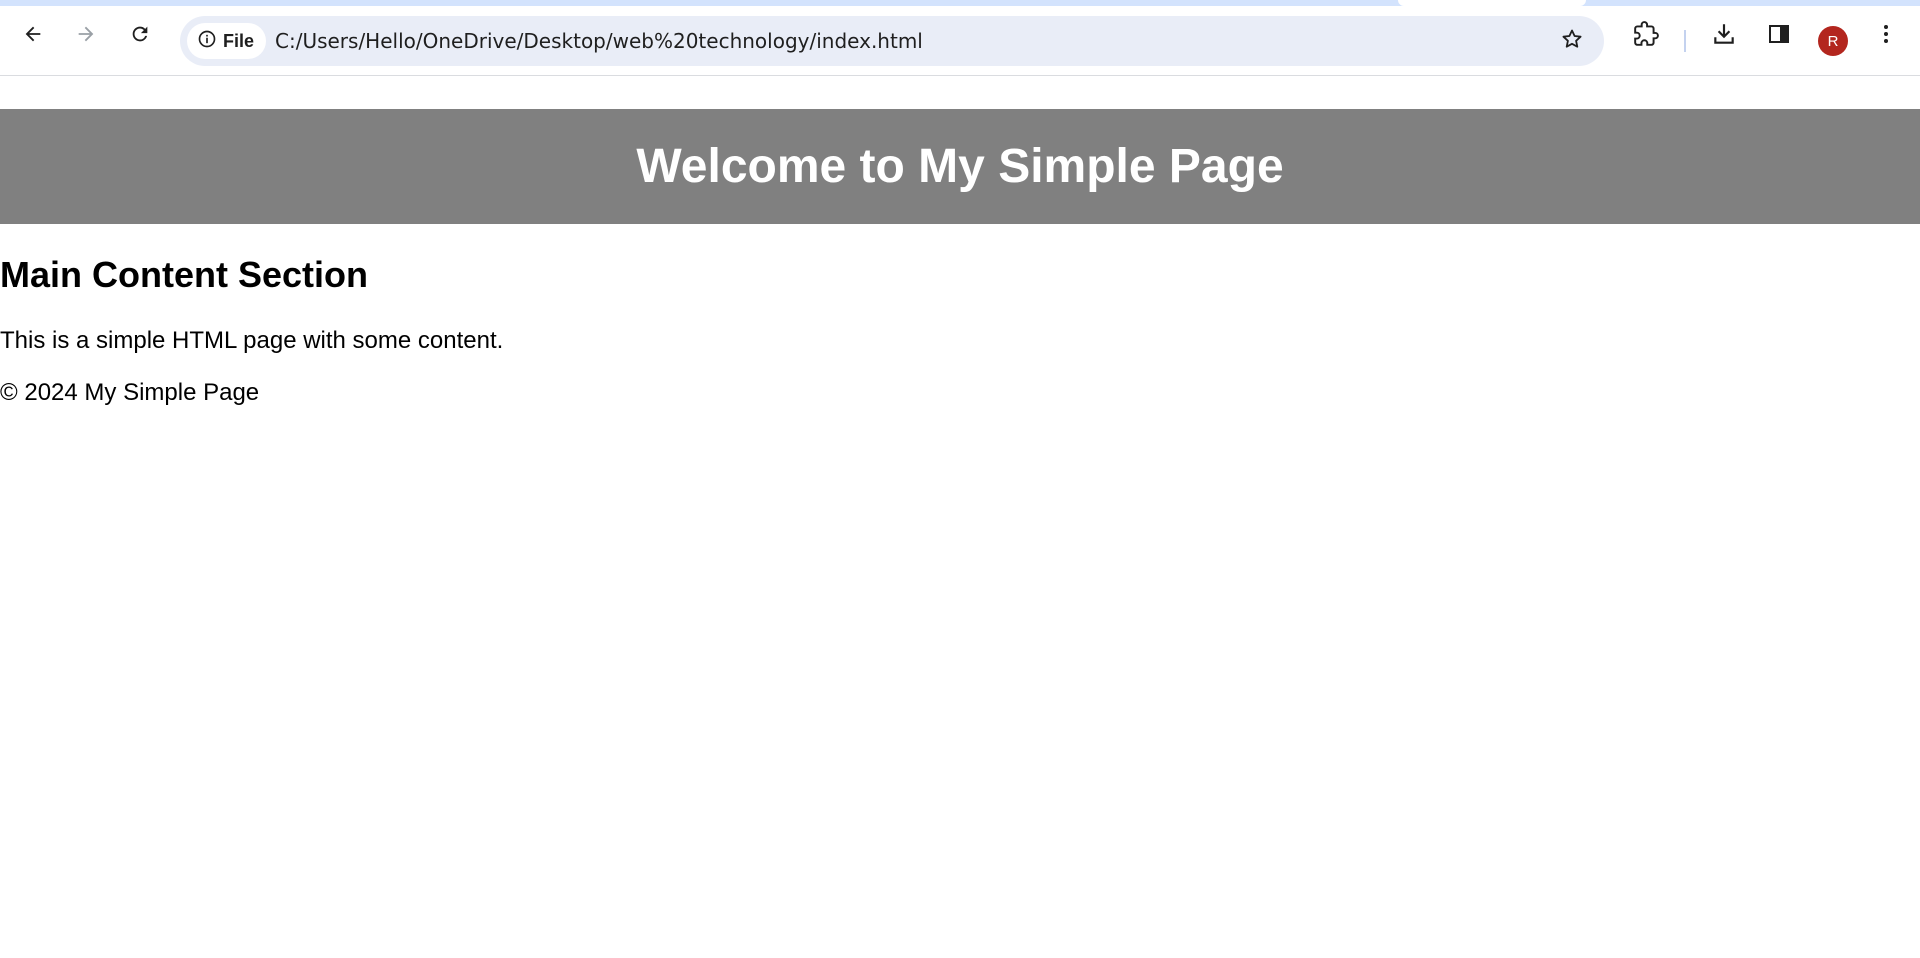 Image resolution: width=1920 pixels, height=958 pixels. I want to click on downloads-button, so click(1724, 36).